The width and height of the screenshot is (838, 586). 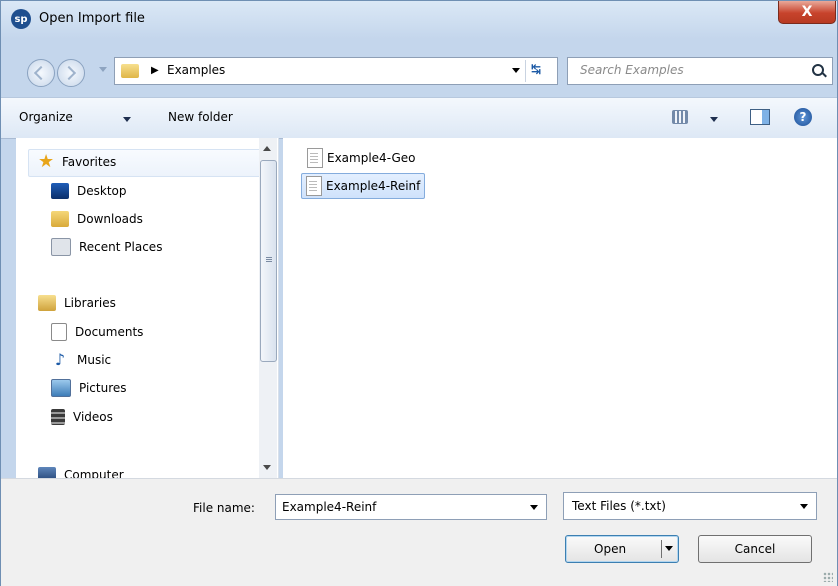 I want to click on downloads-folder-icon, so click(x=60, y=219).